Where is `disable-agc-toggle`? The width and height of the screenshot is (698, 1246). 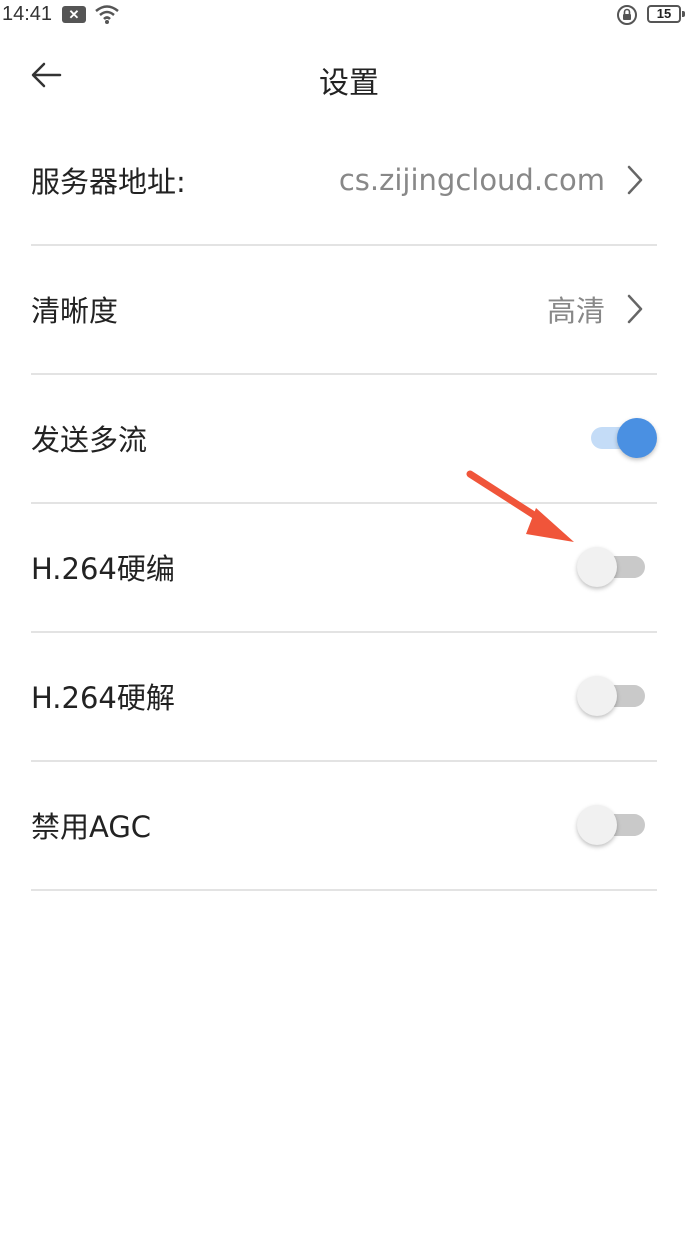 disable-agc-toggle is located at coordinates (612, 825).